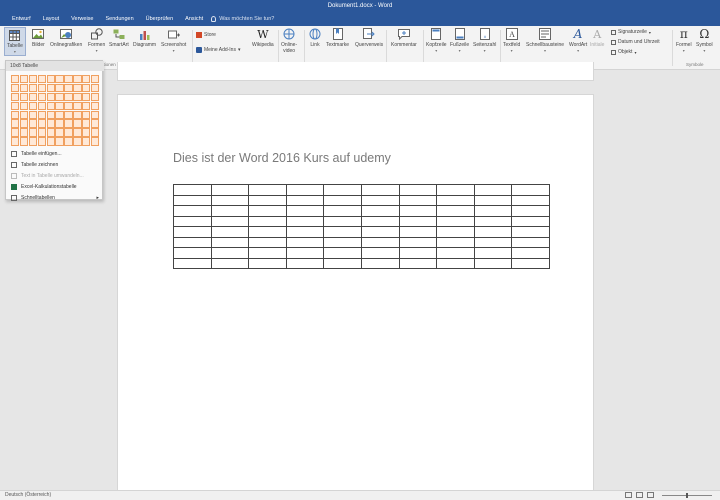 Image resolution: width=720 pixels, height=500 pixels. What do you see at coordinates (628, 495) in the screenshot?
I see `read-mode-icon` at bounding box center [628, 495].